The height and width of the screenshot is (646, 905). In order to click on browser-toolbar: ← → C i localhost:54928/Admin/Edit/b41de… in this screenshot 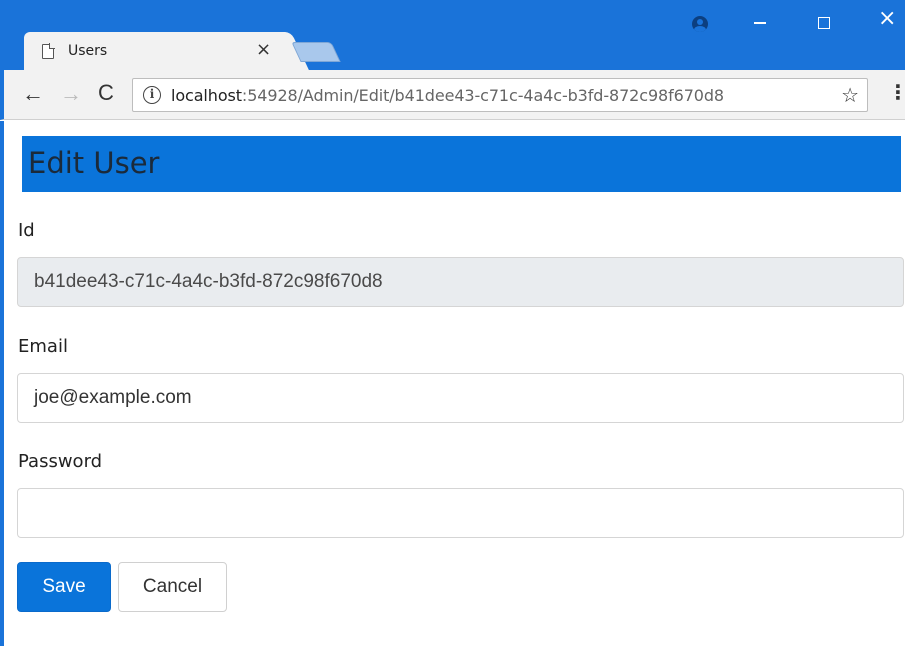, I will do `click(452, 95)`.